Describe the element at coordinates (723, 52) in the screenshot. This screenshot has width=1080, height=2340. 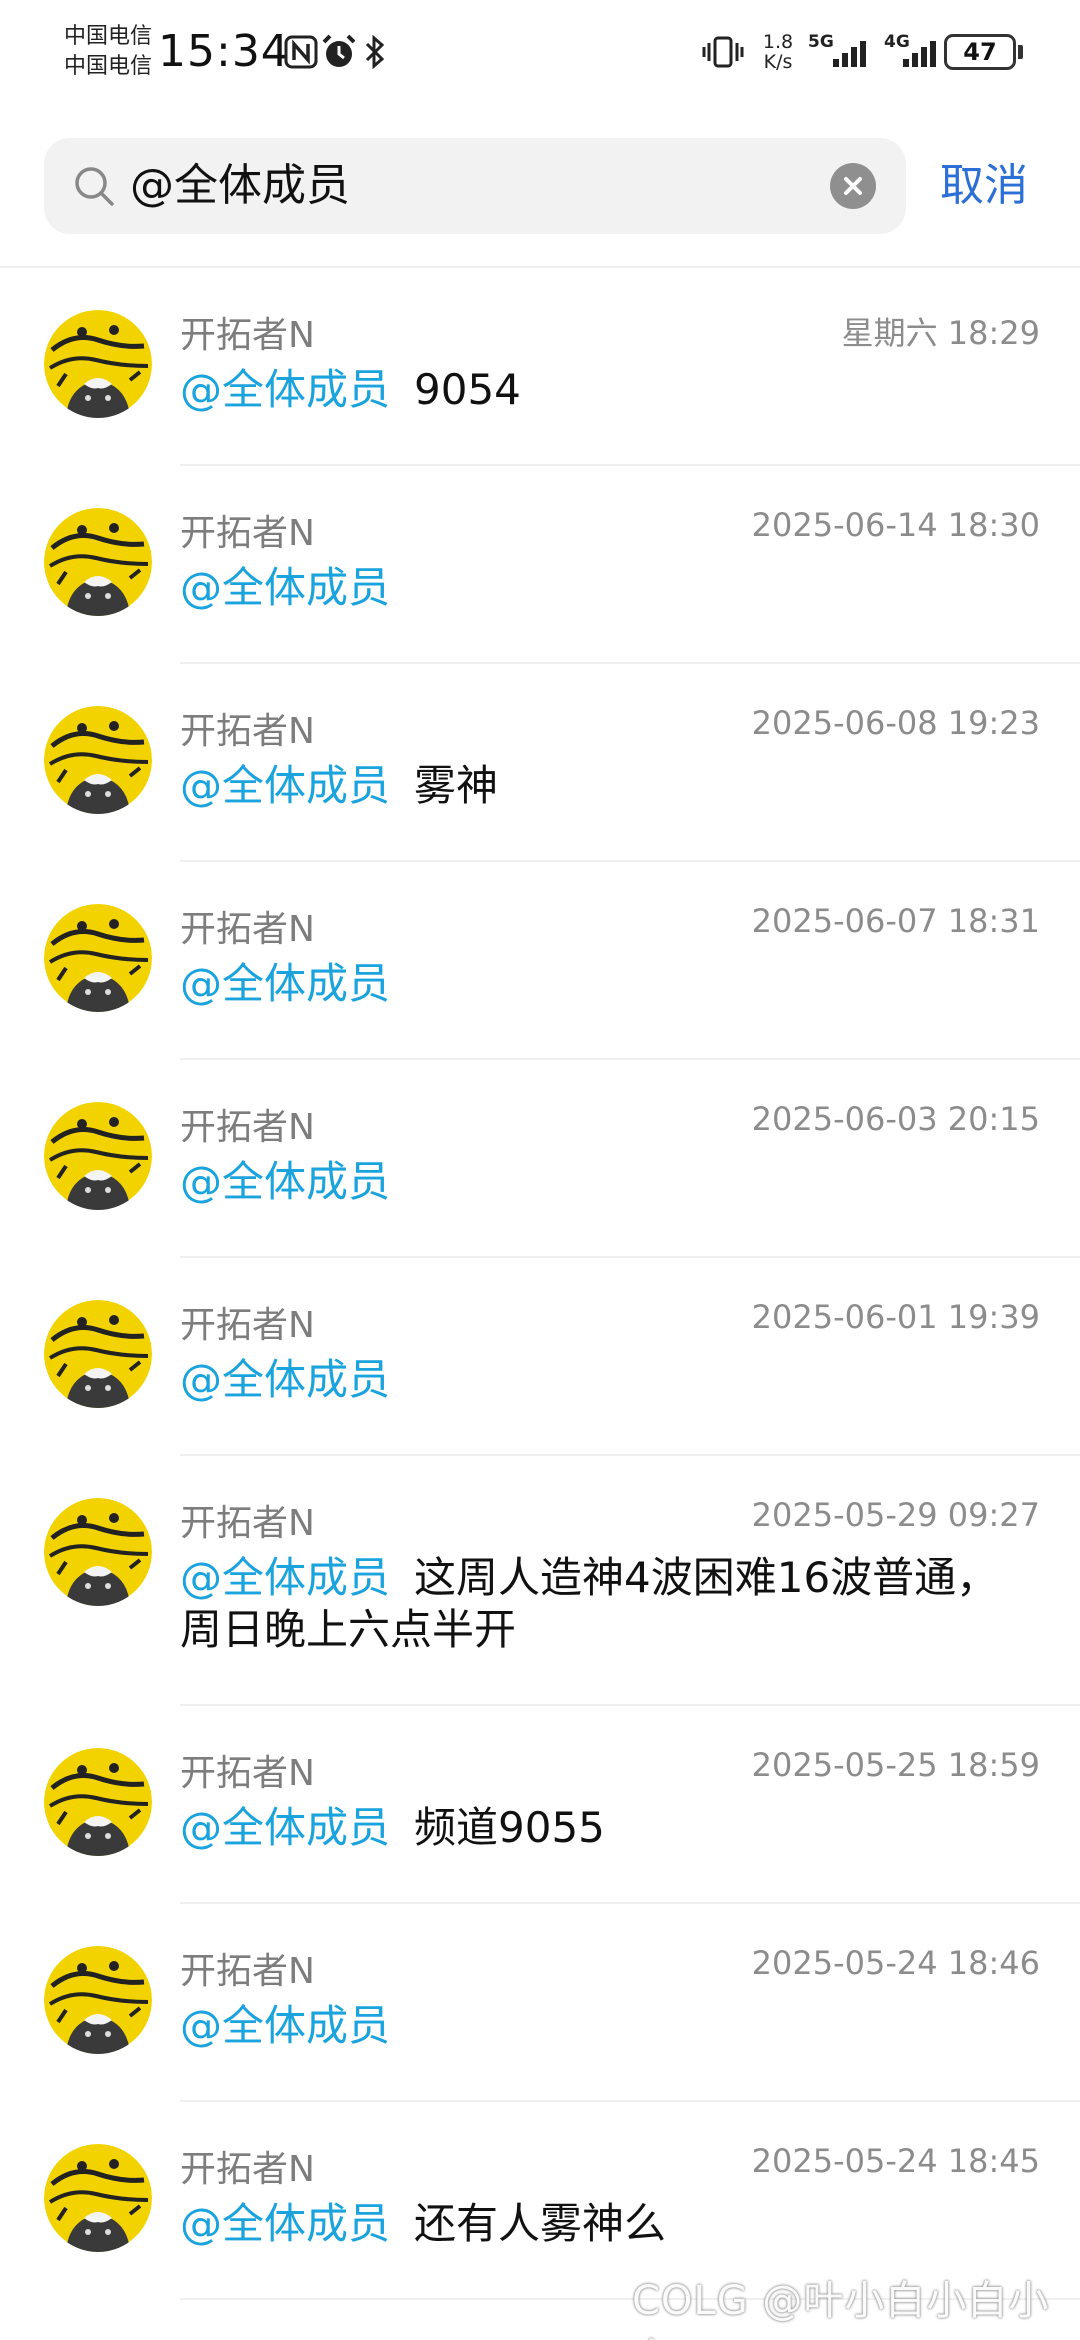
I see `vibrate-icon` at that location.